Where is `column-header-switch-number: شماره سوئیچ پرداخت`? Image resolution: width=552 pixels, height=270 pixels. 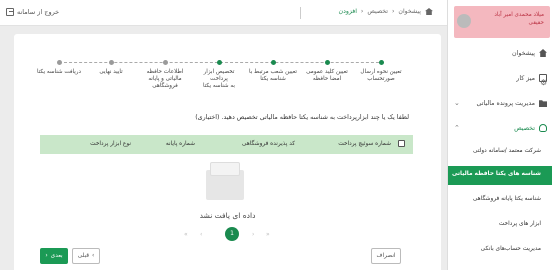
column-header-switch-number: شماره سوئیچ پرداخت is located at coordinates (364, 144).